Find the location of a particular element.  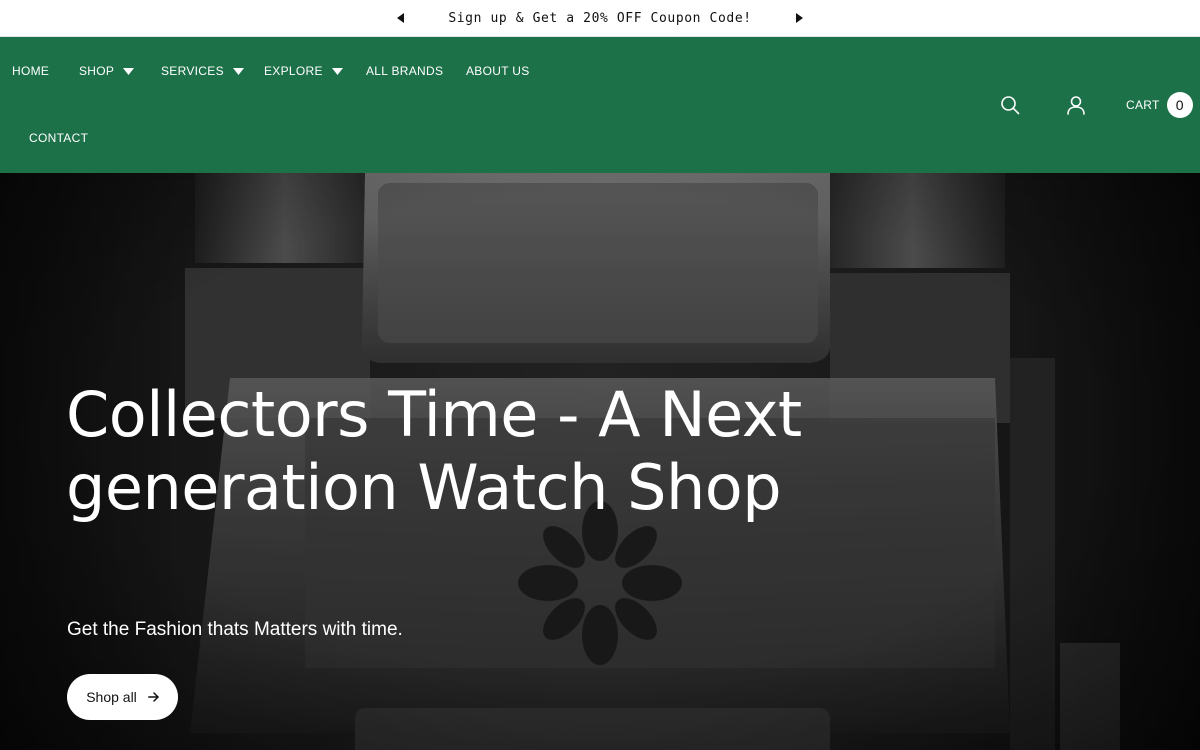

announcement-message: Sign up & Get a 20% OFF Coupon Code! is located at coordinates (600, 18).